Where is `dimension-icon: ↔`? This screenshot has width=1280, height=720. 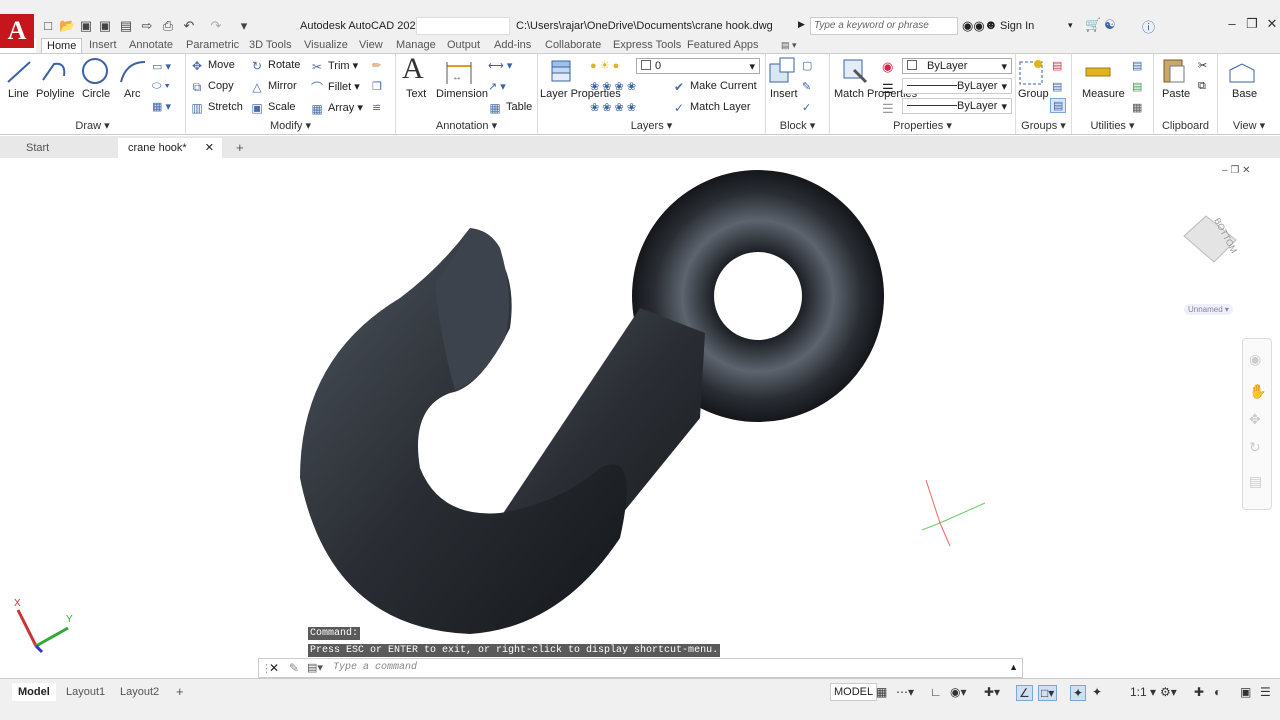
dimension-icon: ↔ is located at coordinates (459, 72).